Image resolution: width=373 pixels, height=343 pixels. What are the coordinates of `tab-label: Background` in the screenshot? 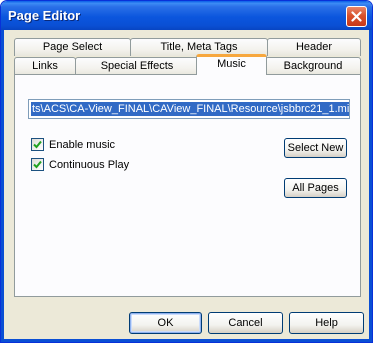 It's located at (313, 66).